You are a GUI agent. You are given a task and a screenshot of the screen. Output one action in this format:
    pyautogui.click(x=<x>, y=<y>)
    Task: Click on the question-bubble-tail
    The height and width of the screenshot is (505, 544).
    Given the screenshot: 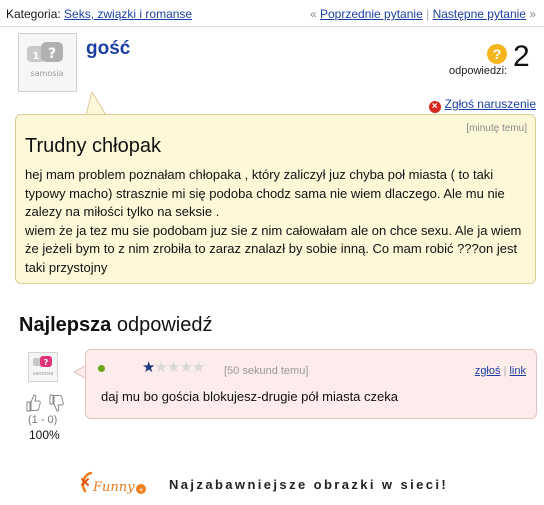 What is the action you would take?
    pyautogui.click(x=96, y=104)
    